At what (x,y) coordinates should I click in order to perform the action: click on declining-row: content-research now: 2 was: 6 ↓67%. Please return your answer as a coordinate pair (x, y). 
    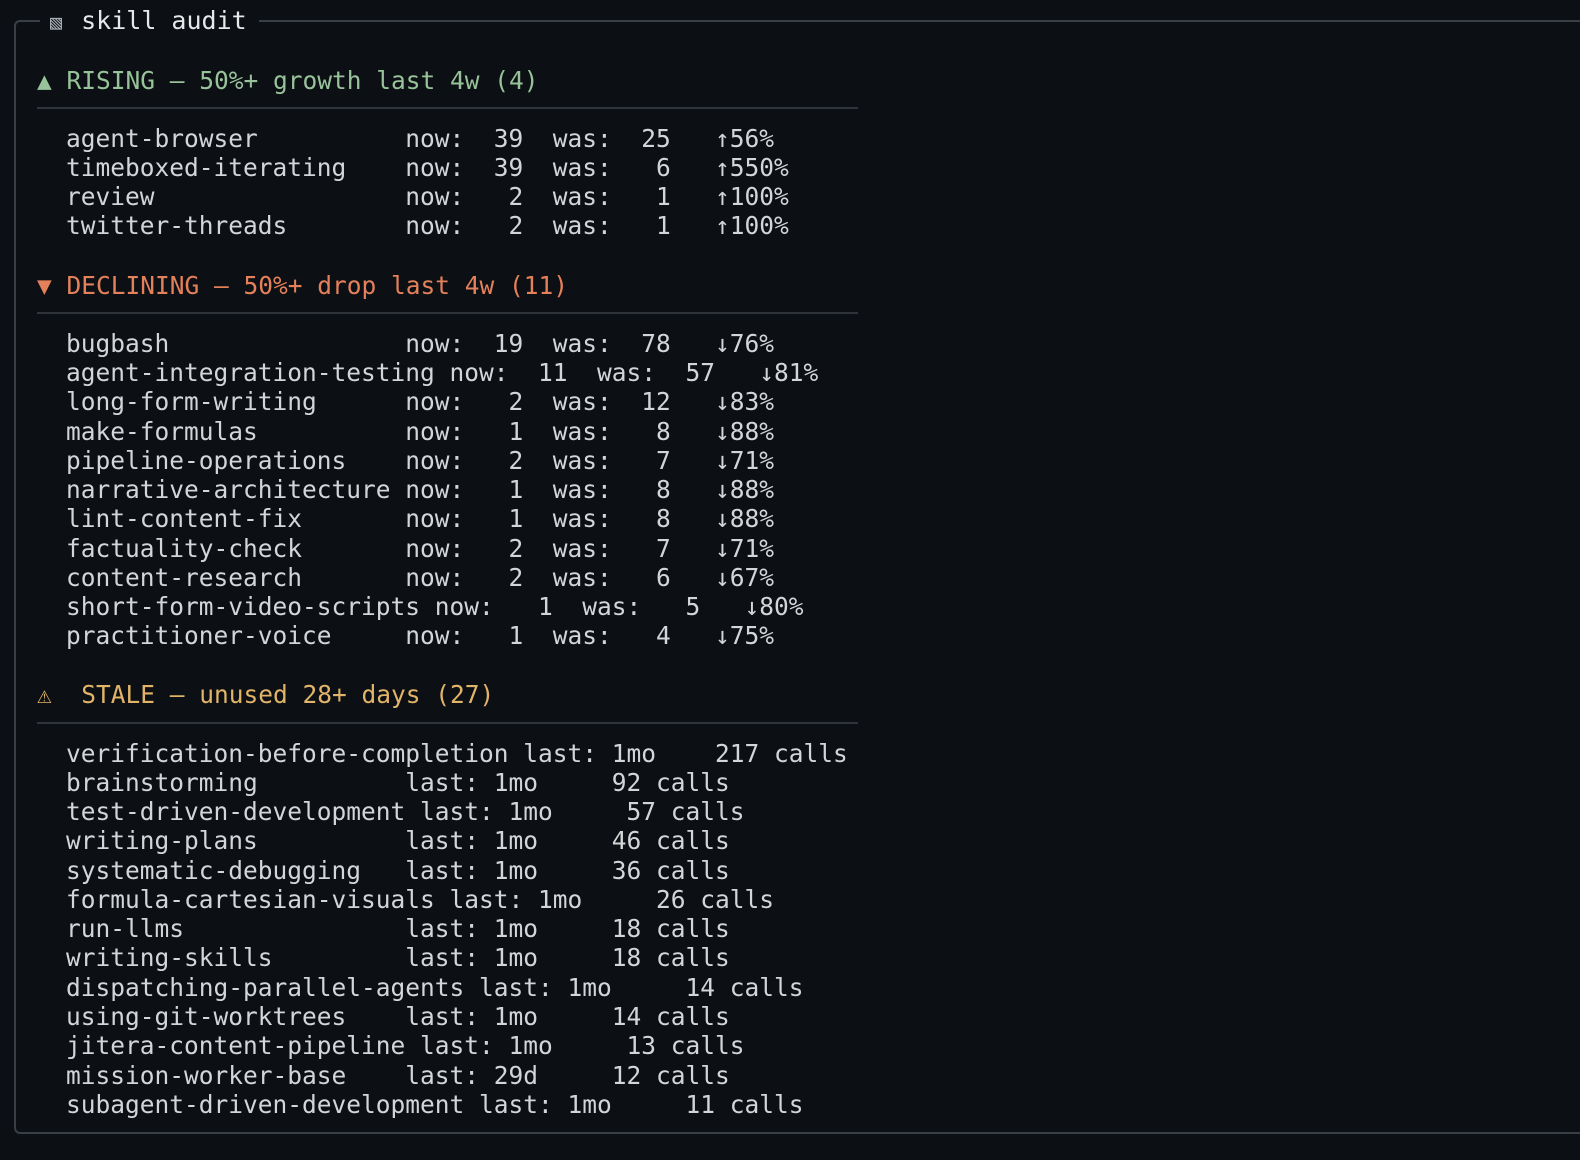
    Looking at the image, I should click on (420, 577).